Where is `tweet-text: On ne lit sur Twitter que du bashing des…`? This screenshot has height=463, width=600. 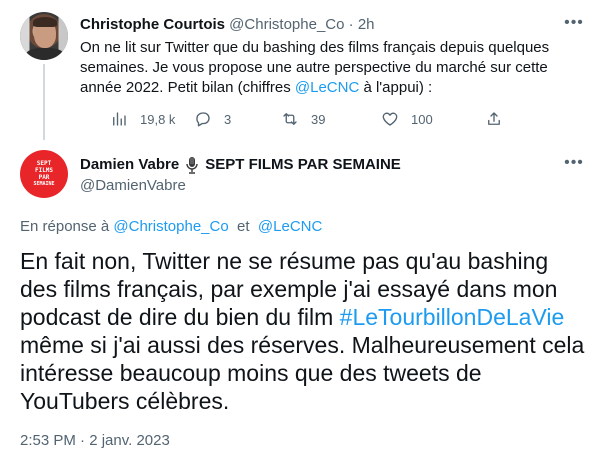
tweet-text: On ne lit sur Twitter que du bashing des… is located at coordinates (330, 68).